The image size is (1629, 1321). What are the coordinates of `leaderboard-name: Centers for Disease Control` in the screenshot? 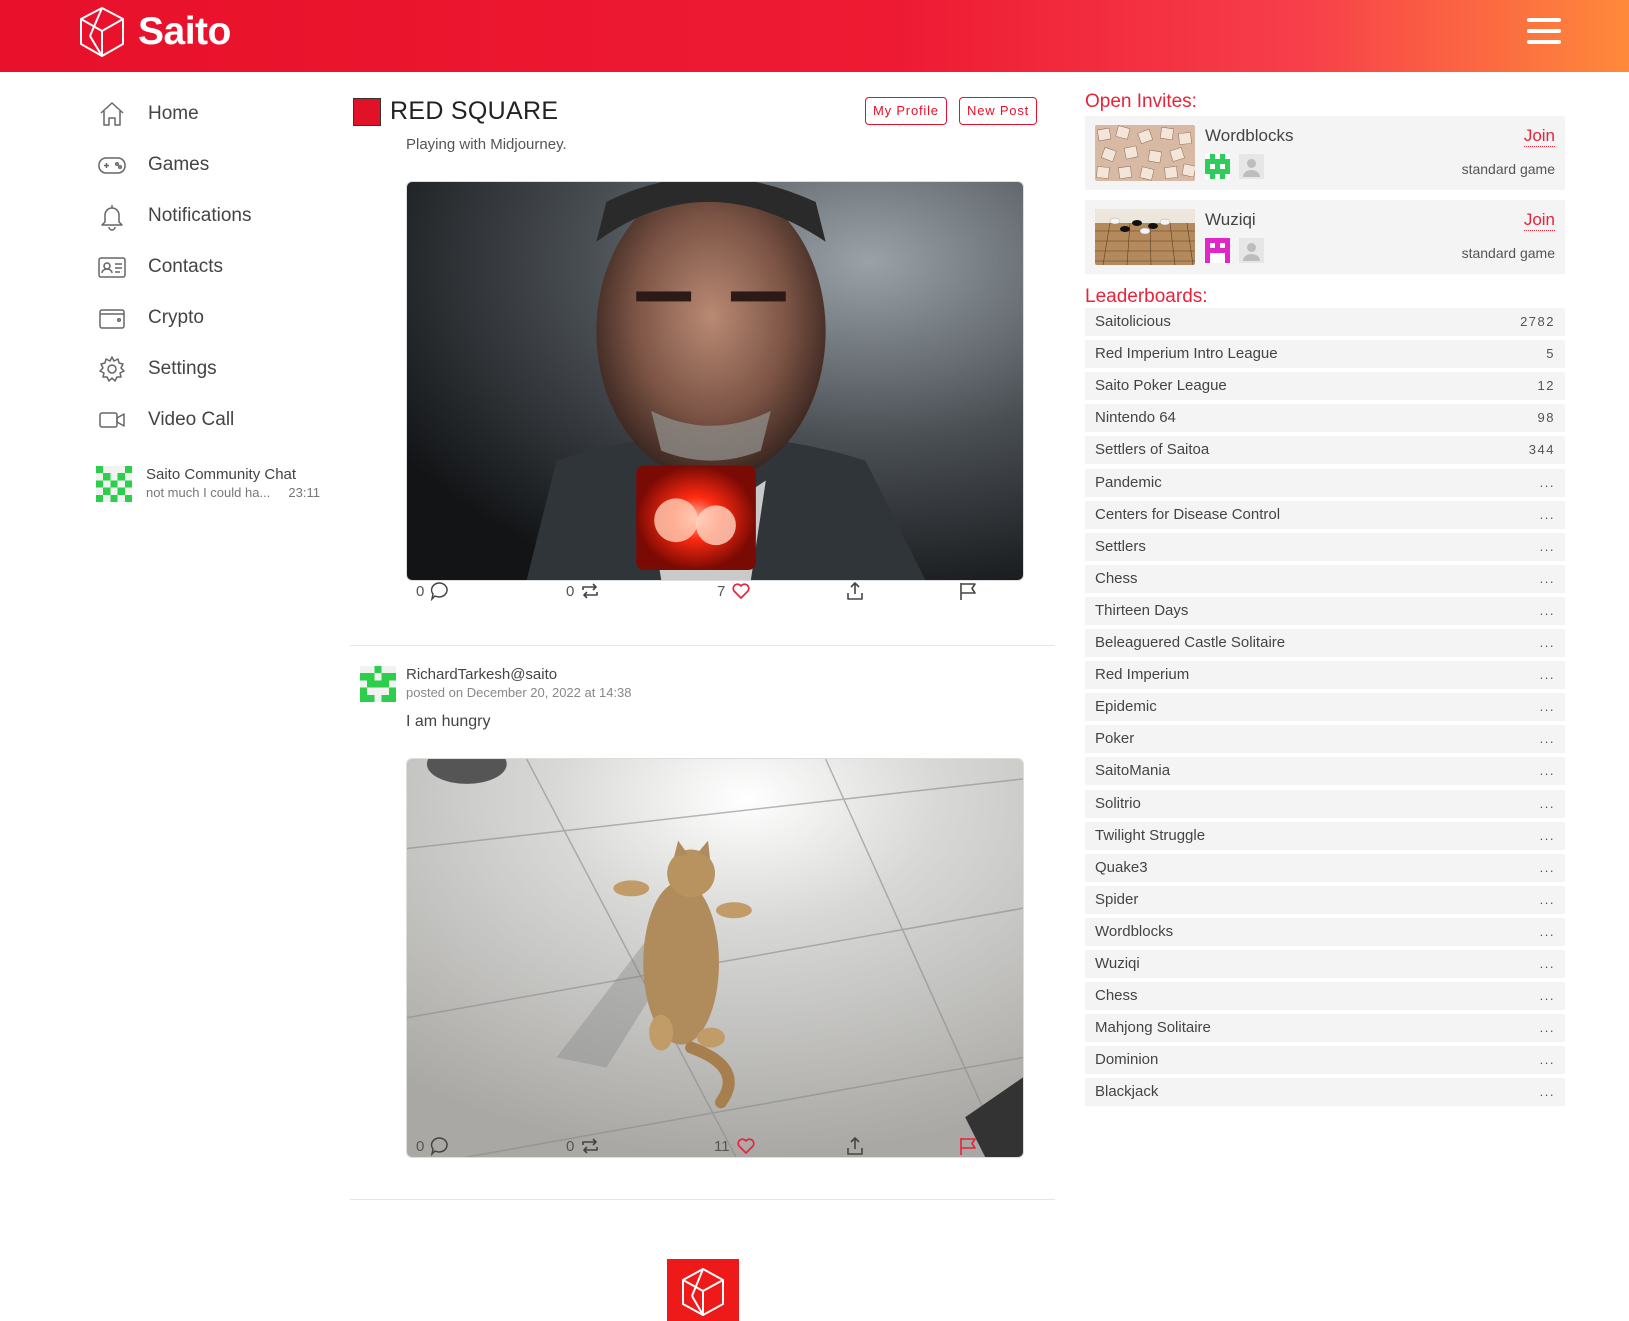 It's located at (1188, 514).